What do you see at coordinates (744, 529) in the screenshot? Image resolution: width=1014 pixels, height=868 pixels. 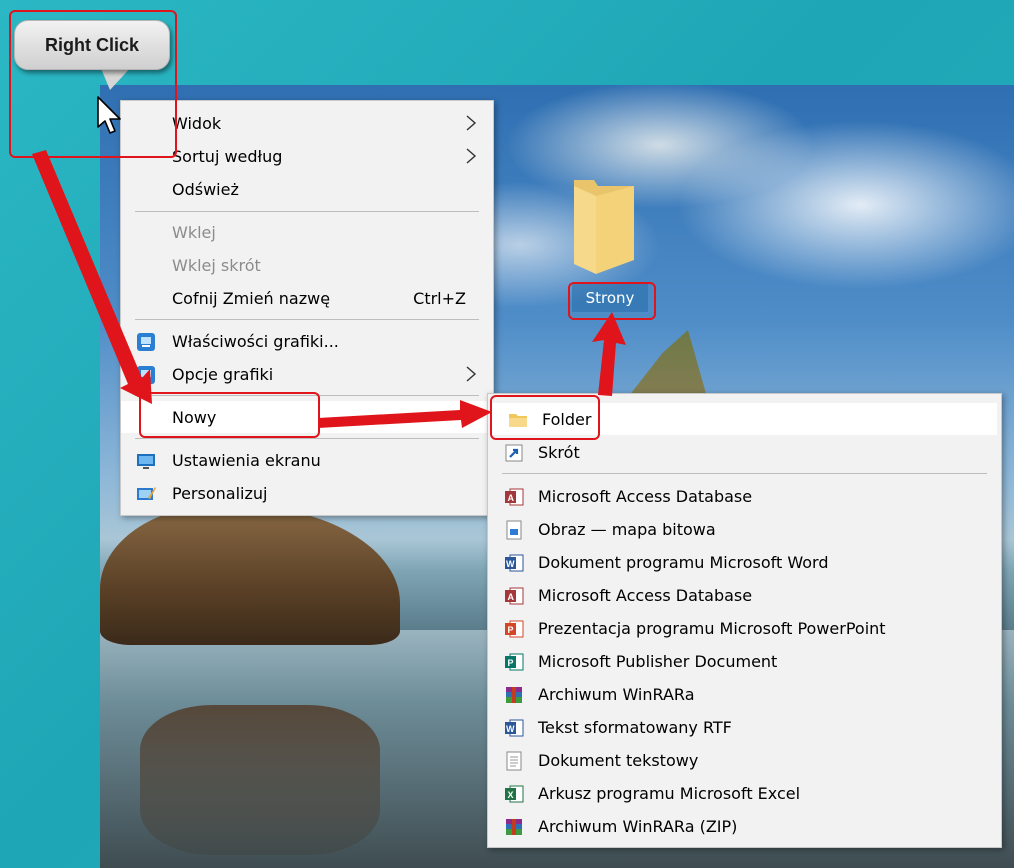 I see `submenu-item-bitmap: Obraz — mapa bitowa` at bounding box center [744, 529].